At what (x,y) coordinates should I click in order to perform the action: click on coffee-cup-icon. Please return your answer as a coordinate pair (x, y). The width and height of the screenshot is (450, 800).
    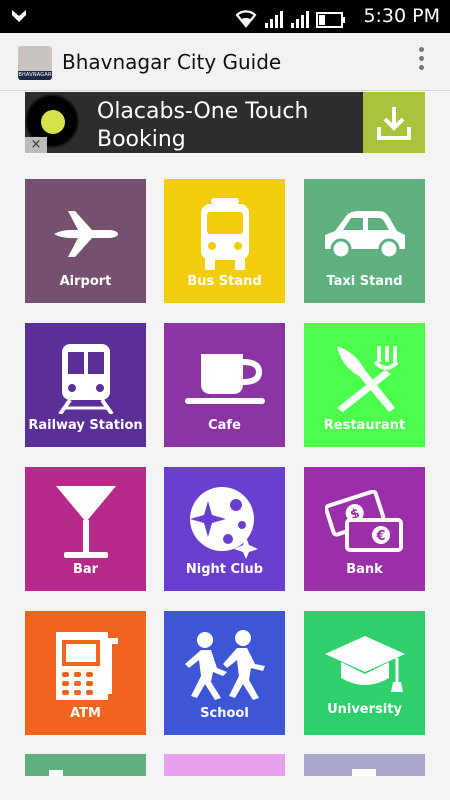
    Looking at the image, I should click on (224, 379).